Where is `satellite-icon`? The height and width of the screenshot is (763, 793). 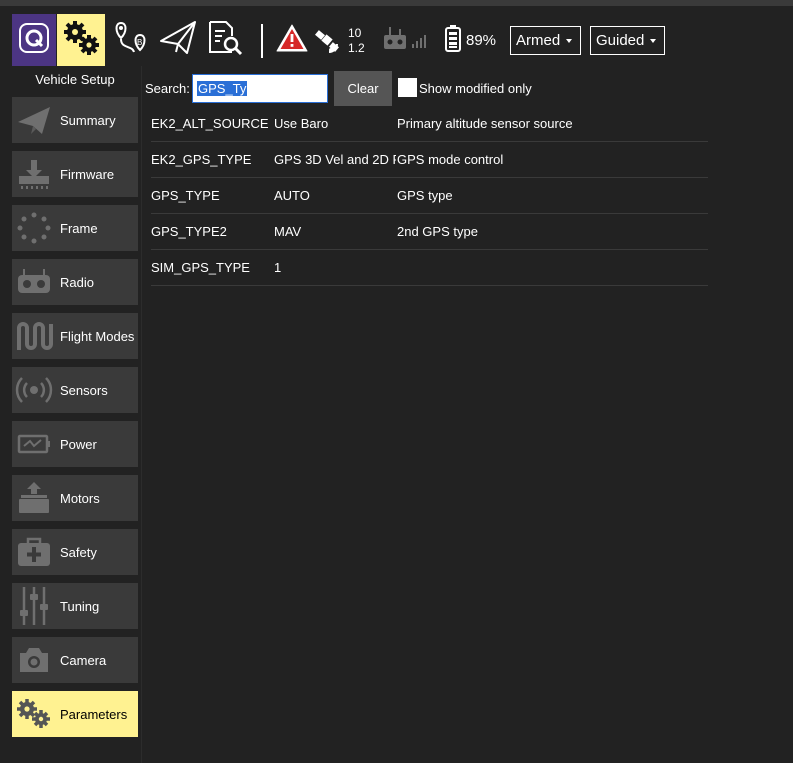
satellite-icon is located at coordinates (329, 44).